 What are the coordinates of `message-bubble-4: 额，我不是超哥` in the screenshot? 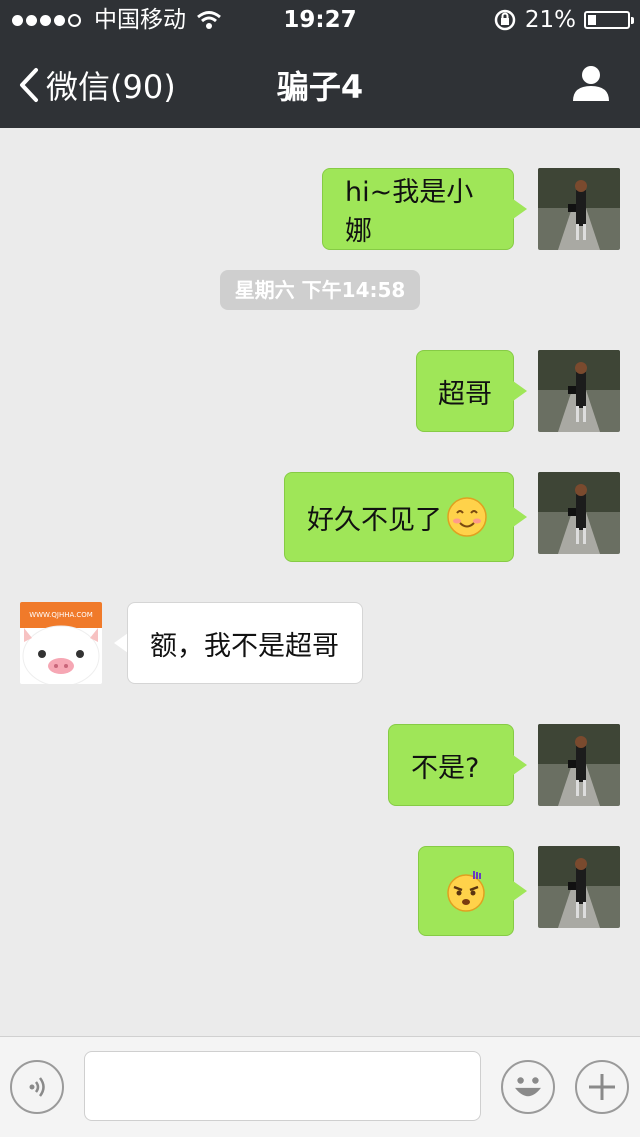 It's located at (245, 643).